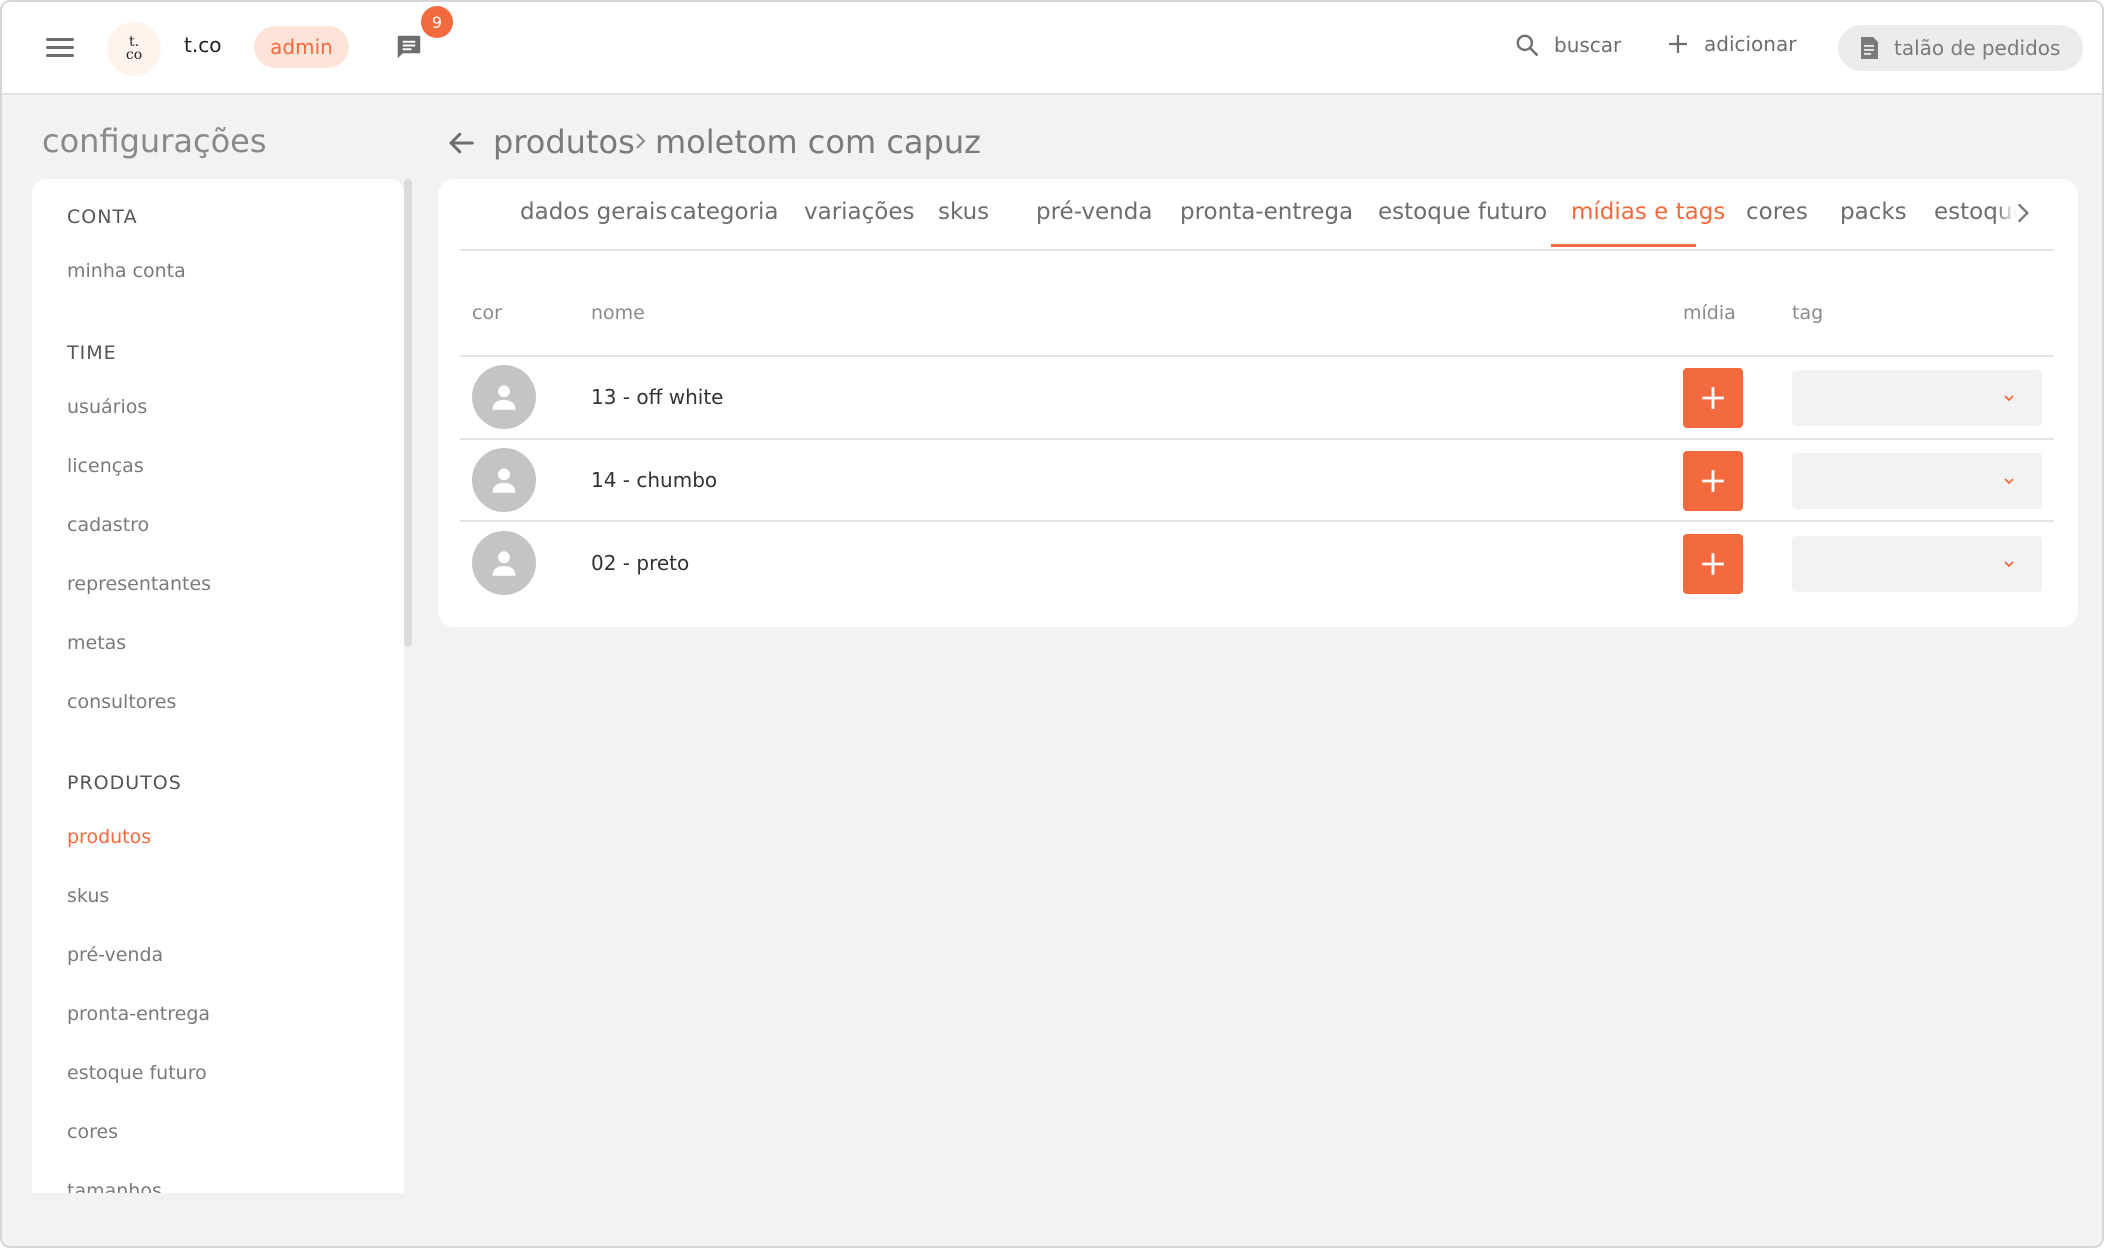 The image size is (2104, 1248). I want to click on column-header-tag: tag, so click(1808, 313).